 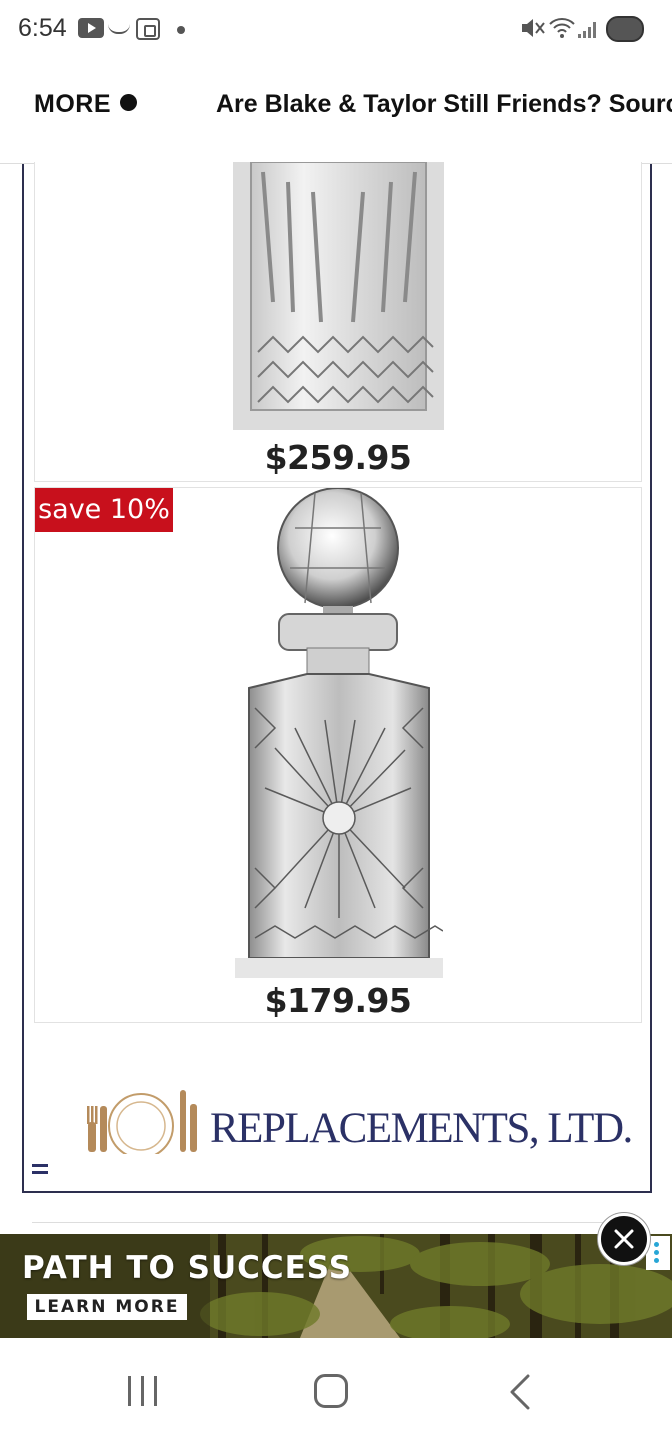 I want to click on system-nav-bar, so click(x=336, y=1389).